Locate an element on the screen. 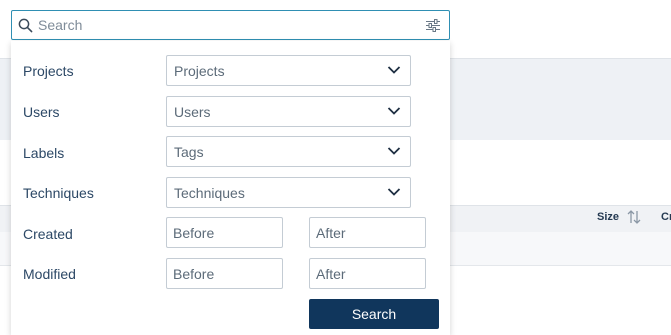 The width and height of the screenshot is (671, 335). created-before-input is located at coordinates (223, 233).